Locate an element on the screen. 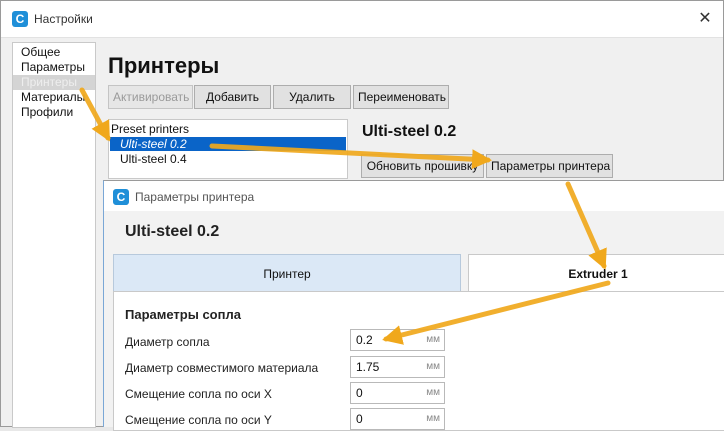 The width and height of the screenshot is (724, 431). close-icon: ✕ is located at coordinates (705, 18).